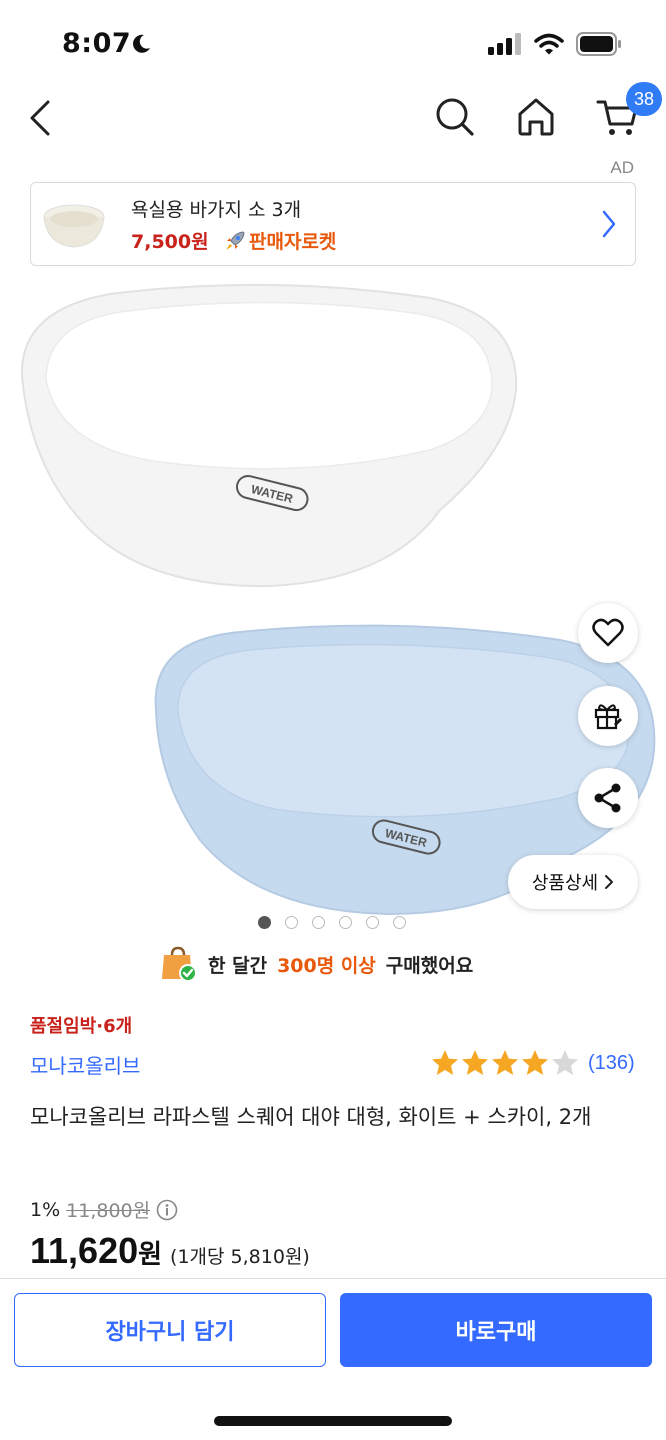  I want to click on product-detail-label: 상품상세, so click(565, 883).